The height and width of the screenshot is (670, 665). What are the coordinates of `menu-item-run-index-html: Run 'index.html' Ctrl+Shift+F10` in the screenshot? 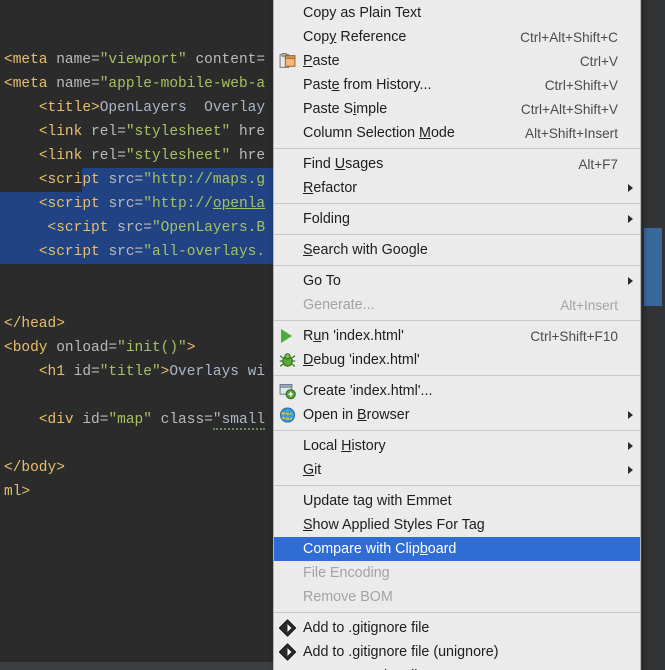 It's located at (457, 336).